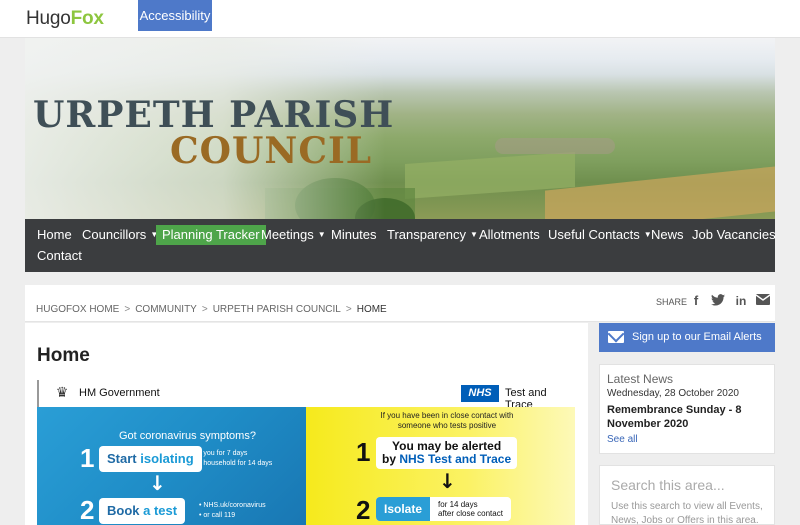 The width and height of the screenshot is (800, 525). Describe the element at coordinates (166, 309) in the screenshot. I see `breadcrumb-community: COMMUNITY` at that location.